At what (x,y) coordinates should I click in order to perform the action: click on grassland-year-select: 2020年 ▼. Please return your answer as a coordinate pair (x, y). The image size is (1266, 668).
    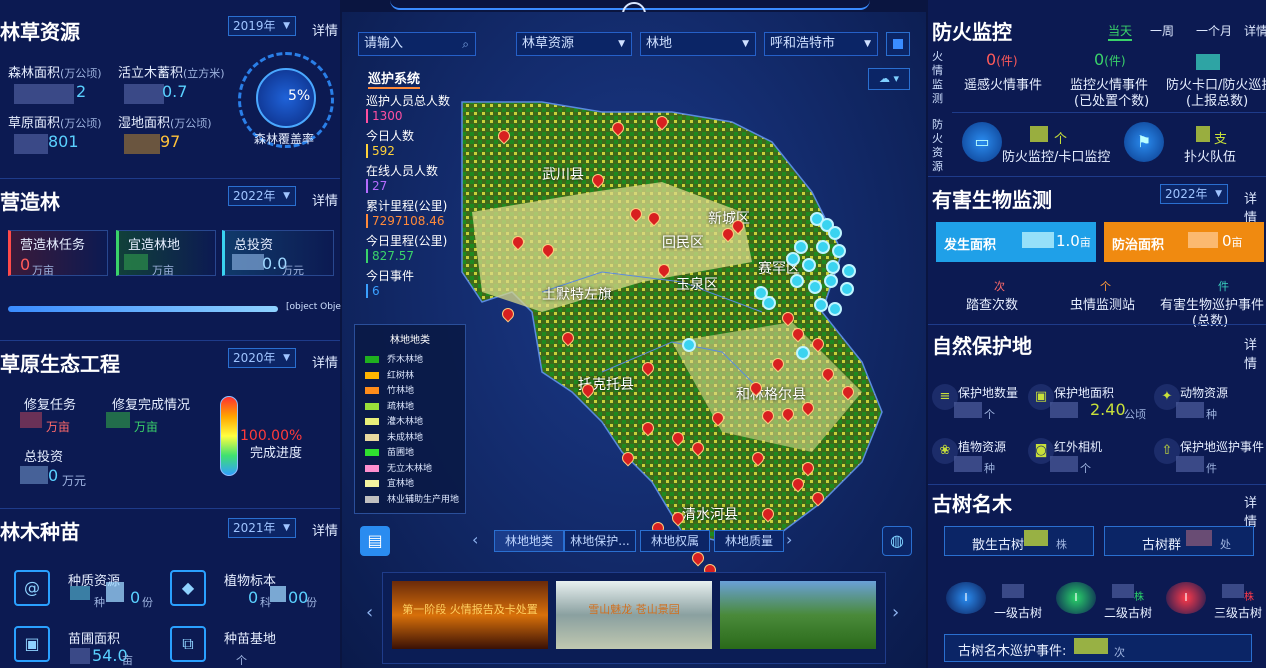
    Looking at the image, I should click on (262, 358).